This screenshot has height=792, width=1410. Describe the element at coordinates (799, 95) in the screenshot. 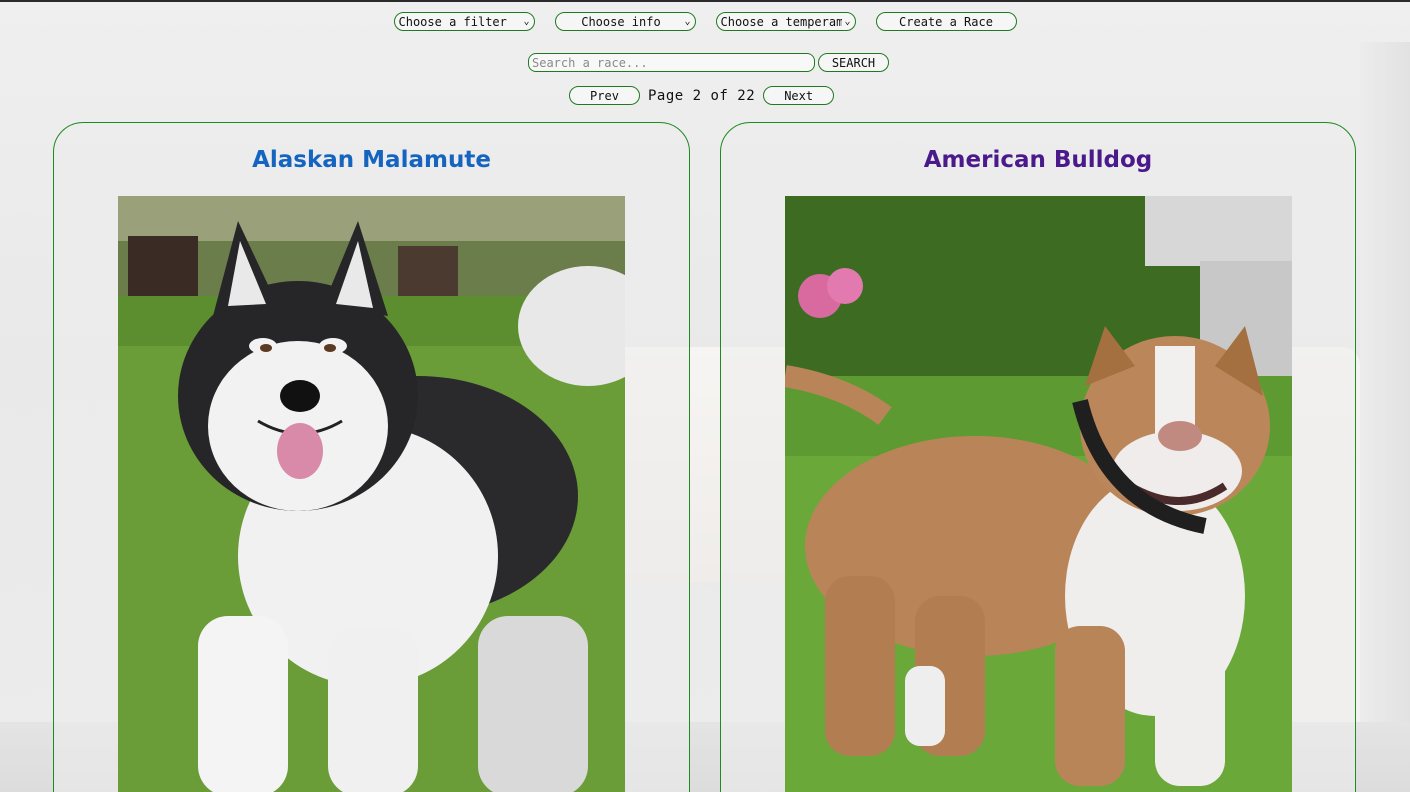

I see `next-button: Next` at that location.